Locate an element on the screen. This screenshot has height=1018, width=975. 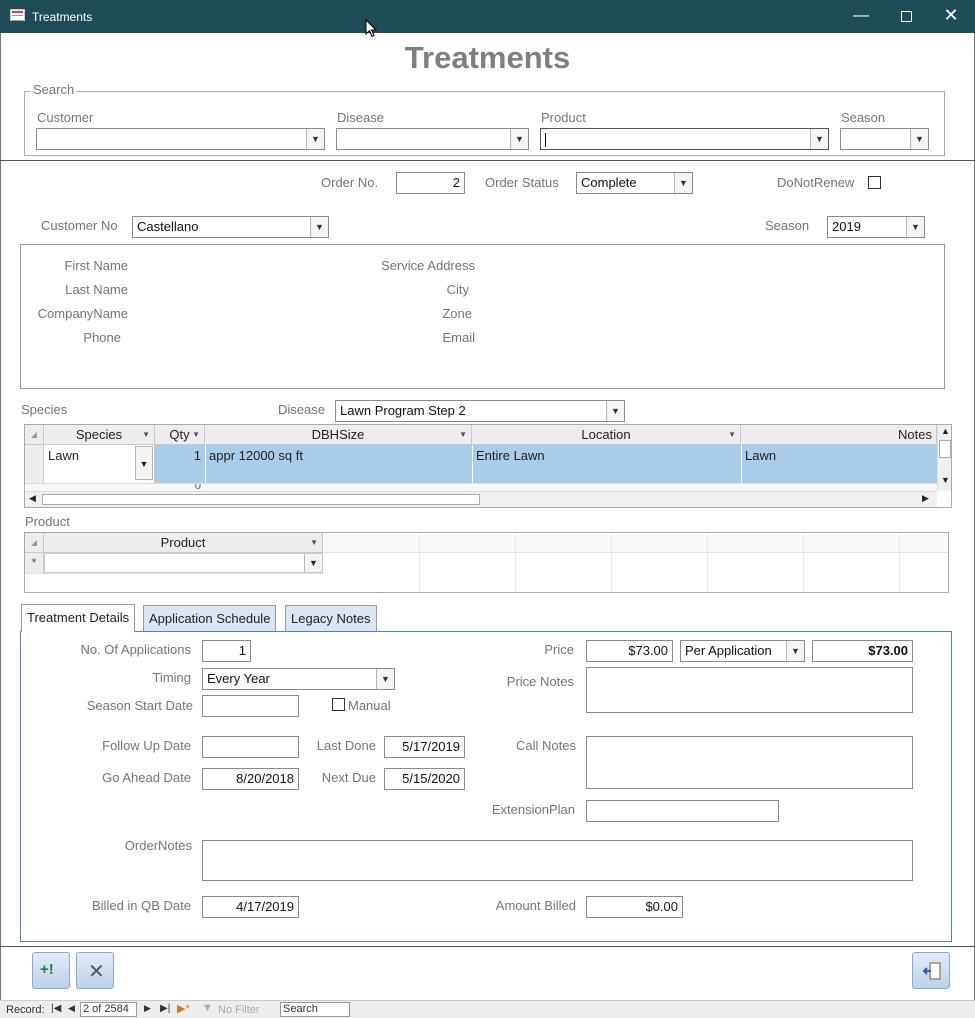
call-notes-field is located at coordinates (749, 762).